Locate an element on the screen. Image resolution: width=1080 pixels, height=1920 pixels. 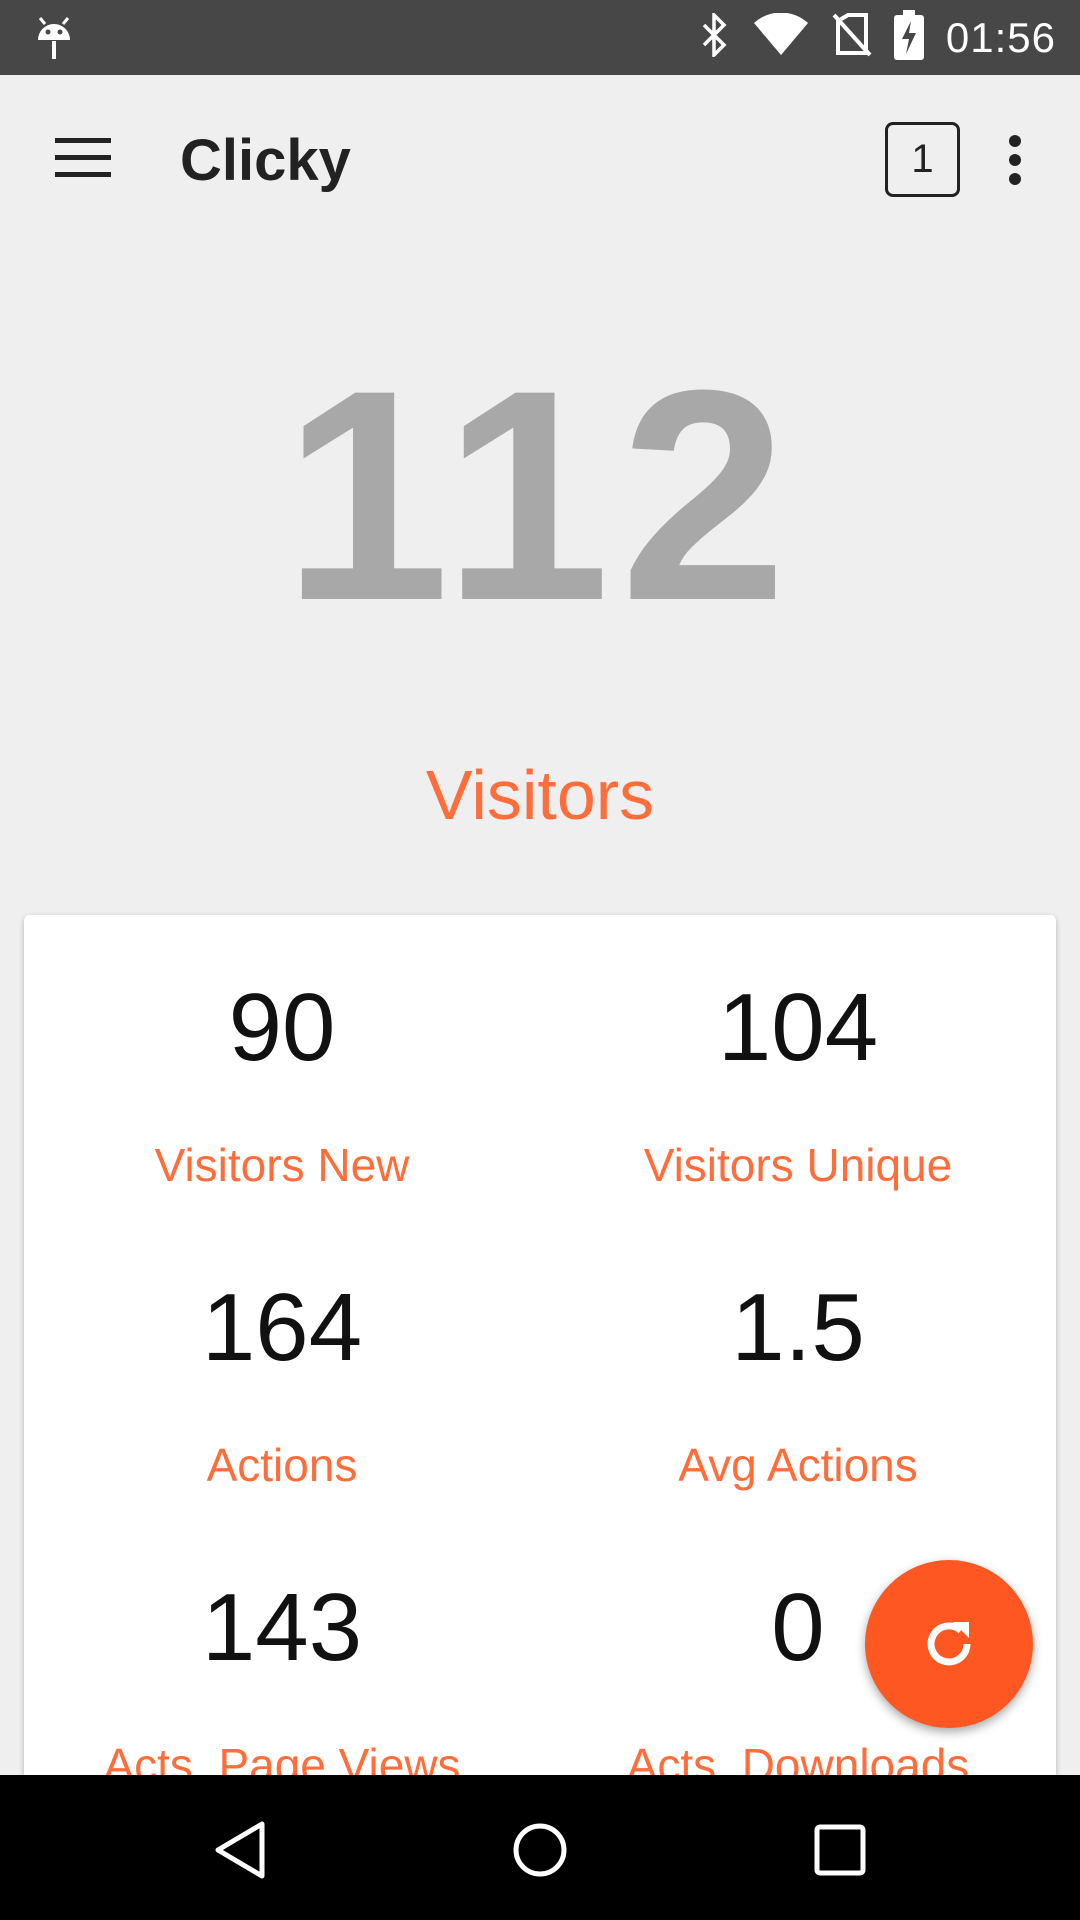
home-icon is located at coordinates (540, 1850).